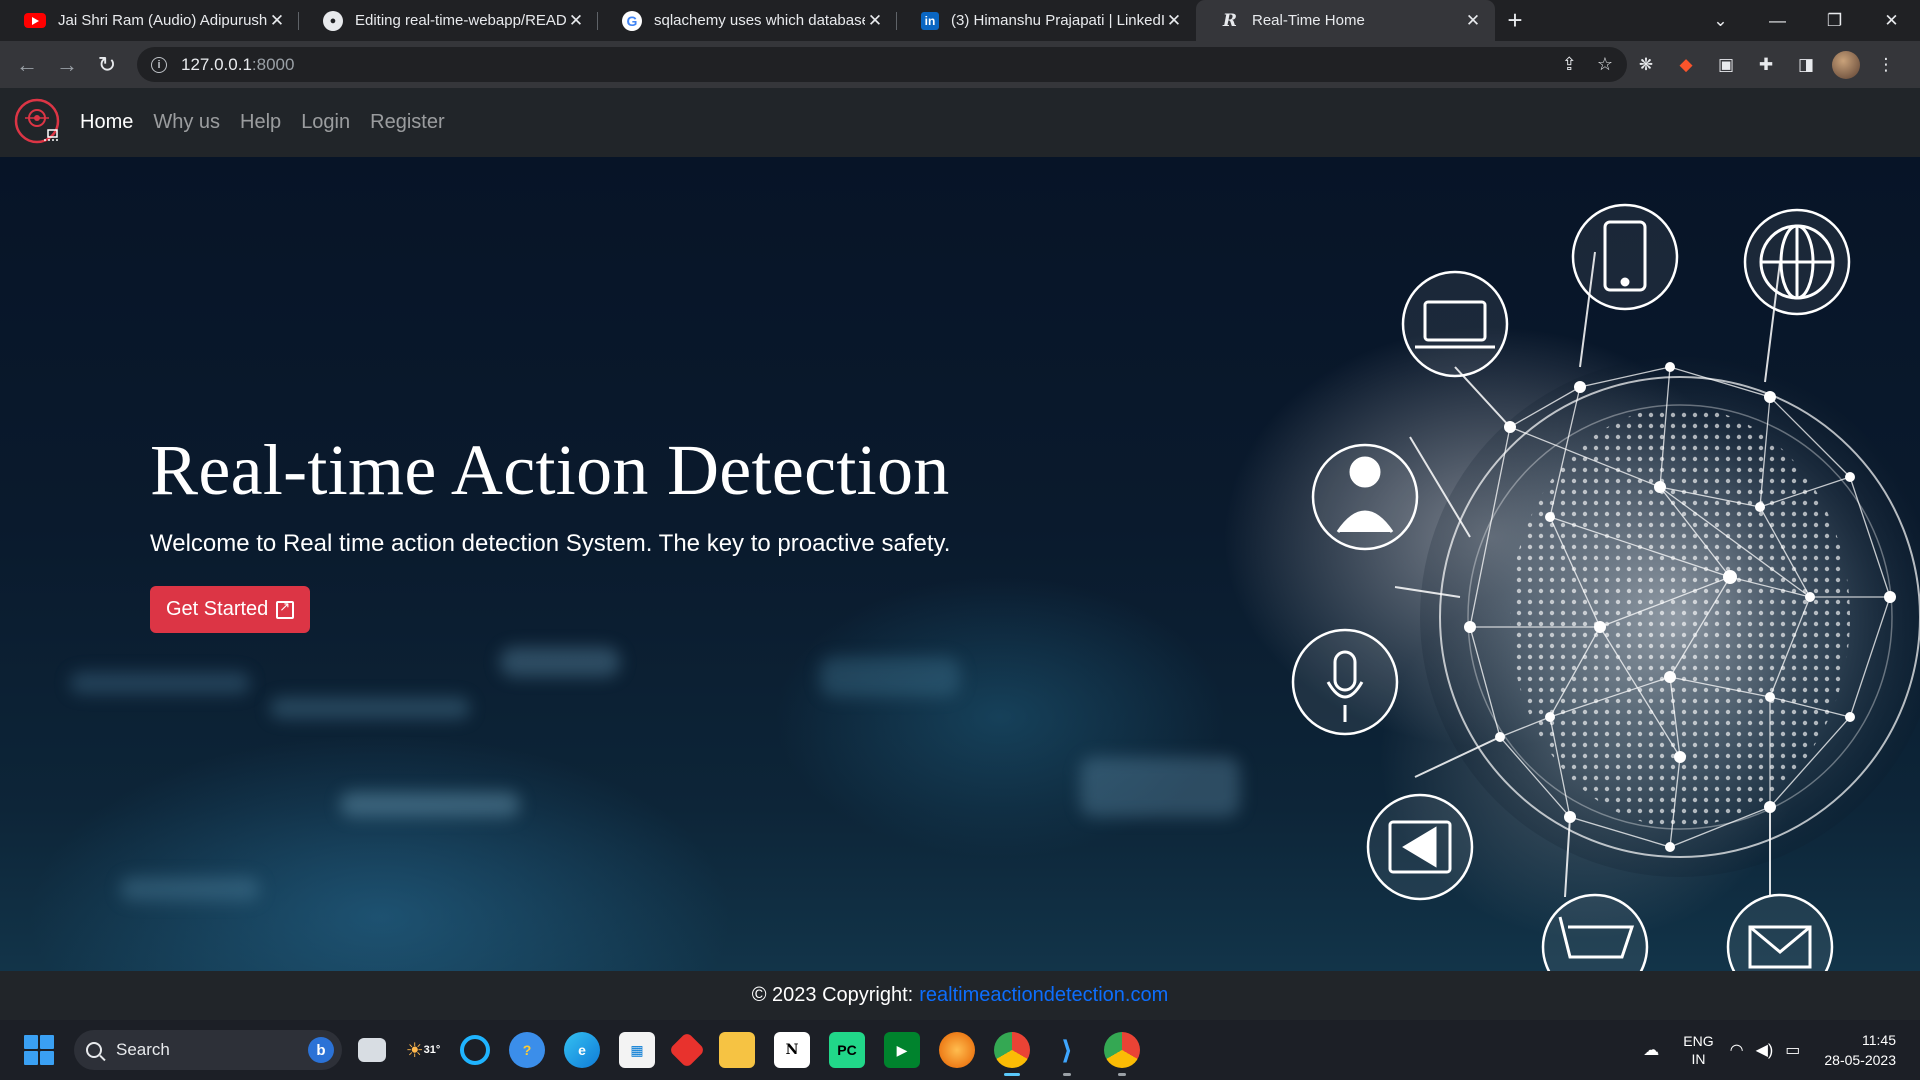 This screenshot has height=1080, width=1920. Describe the element at coordinates (94, 1050) in the screenshot. I see `search-icon` at that location.